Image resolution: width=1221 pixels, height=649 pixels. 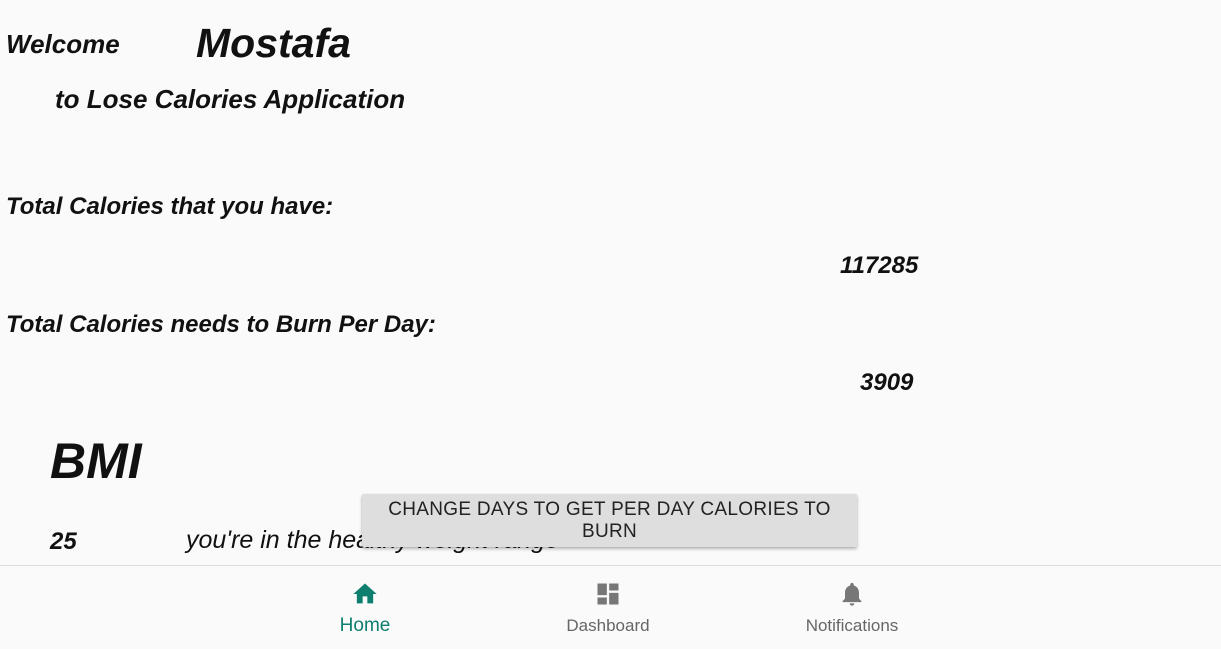 What do you see at coordinates (887, 382) in the screenshot?
I see `per-day-calories-value: 3909` at bounding box center [887, 382].